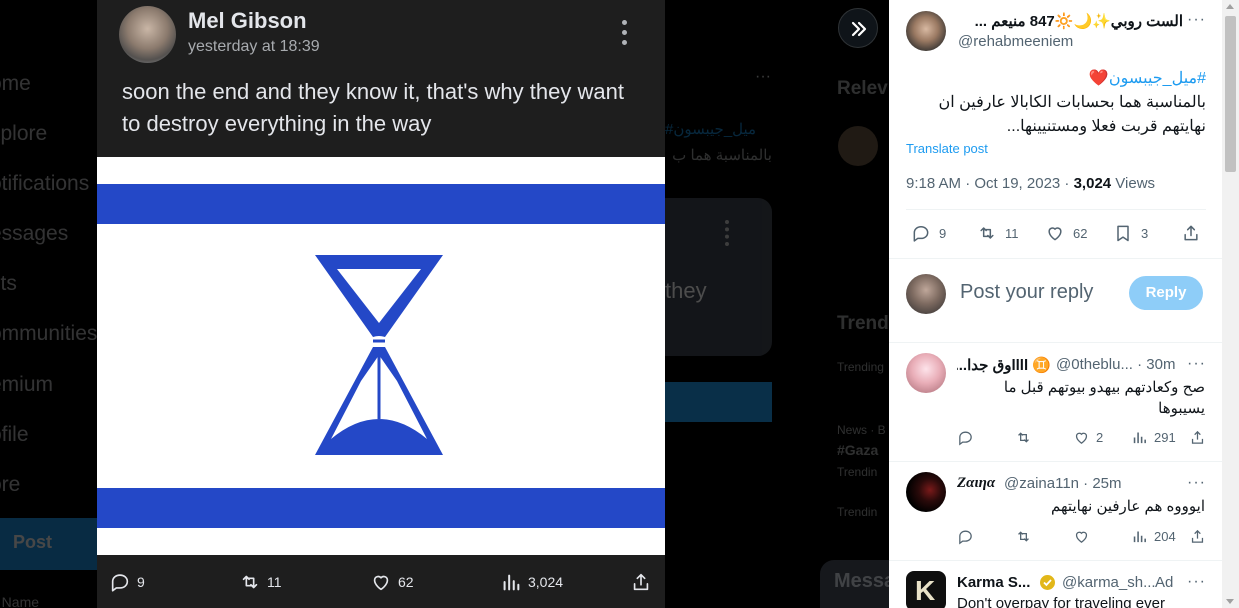  I want to click on hourglass-star-icon, so click(379, 355).